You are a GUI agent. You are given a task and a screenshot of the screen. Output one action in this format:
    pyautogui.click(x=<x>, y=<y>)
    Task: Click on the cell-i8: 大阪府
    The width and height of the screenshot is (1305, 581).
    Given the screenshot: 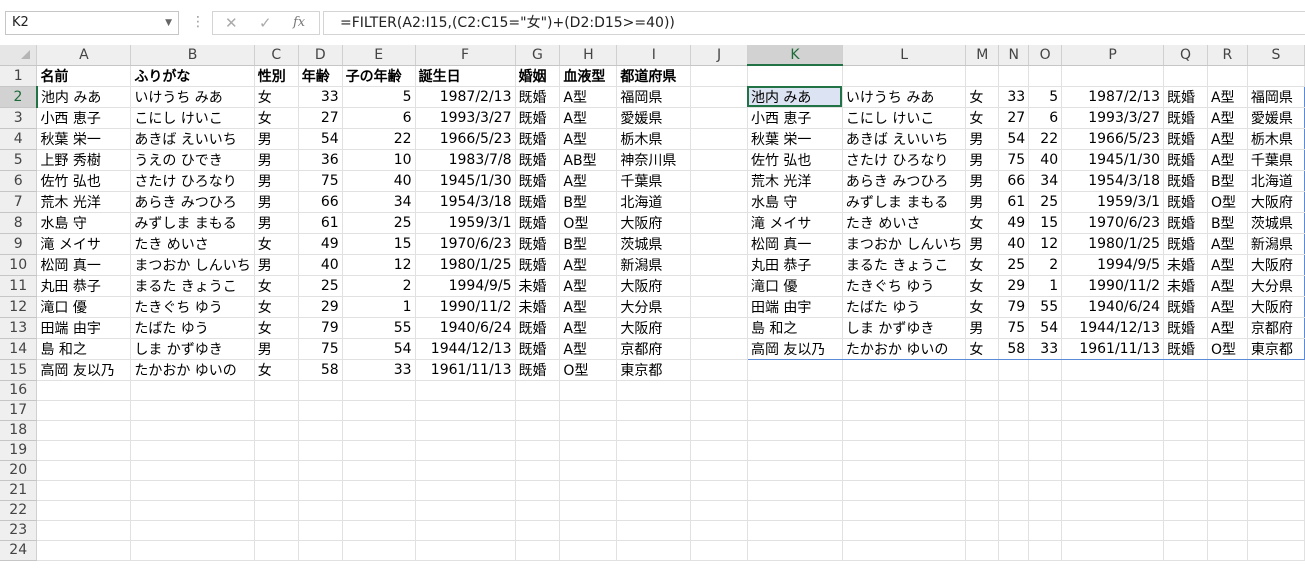 What is the action you would take?
    pyautogui.click(x=654, y=223)
    